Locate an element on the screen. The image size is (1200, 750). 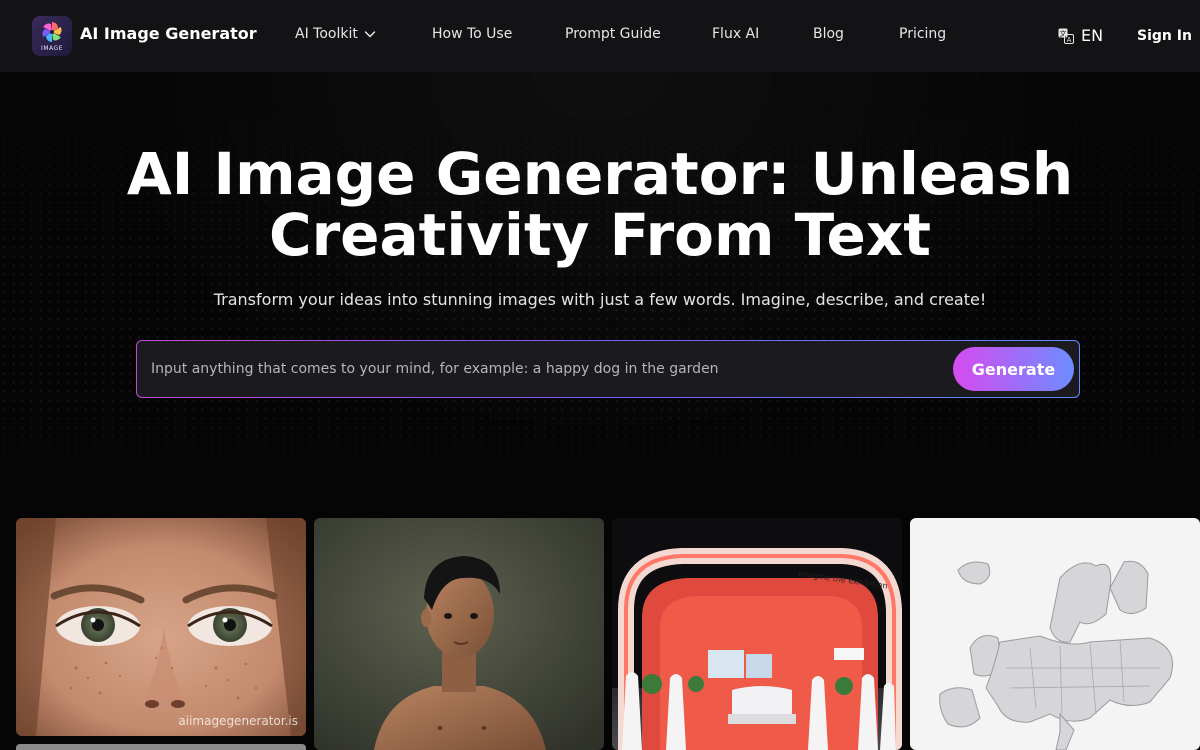
svg-text: A is located at coordinates (1069, 40).